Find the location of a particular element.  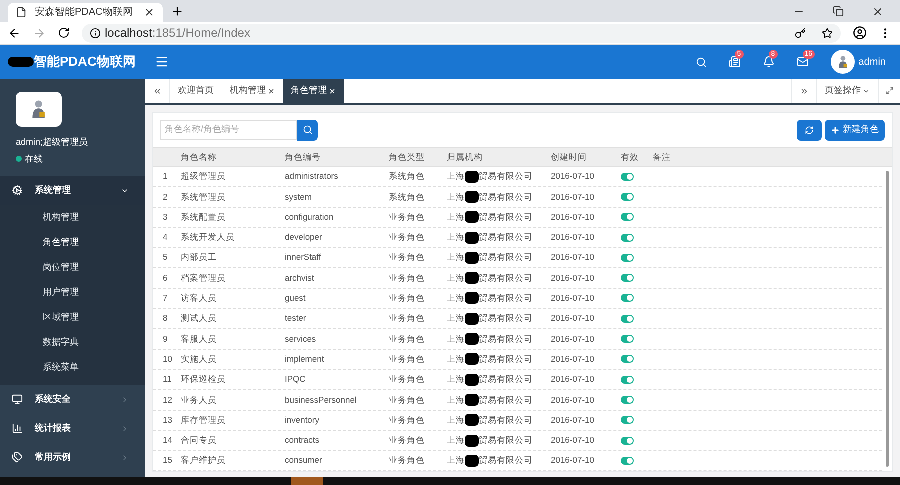

scroll-right-icon is located at coordinates (804, 91).